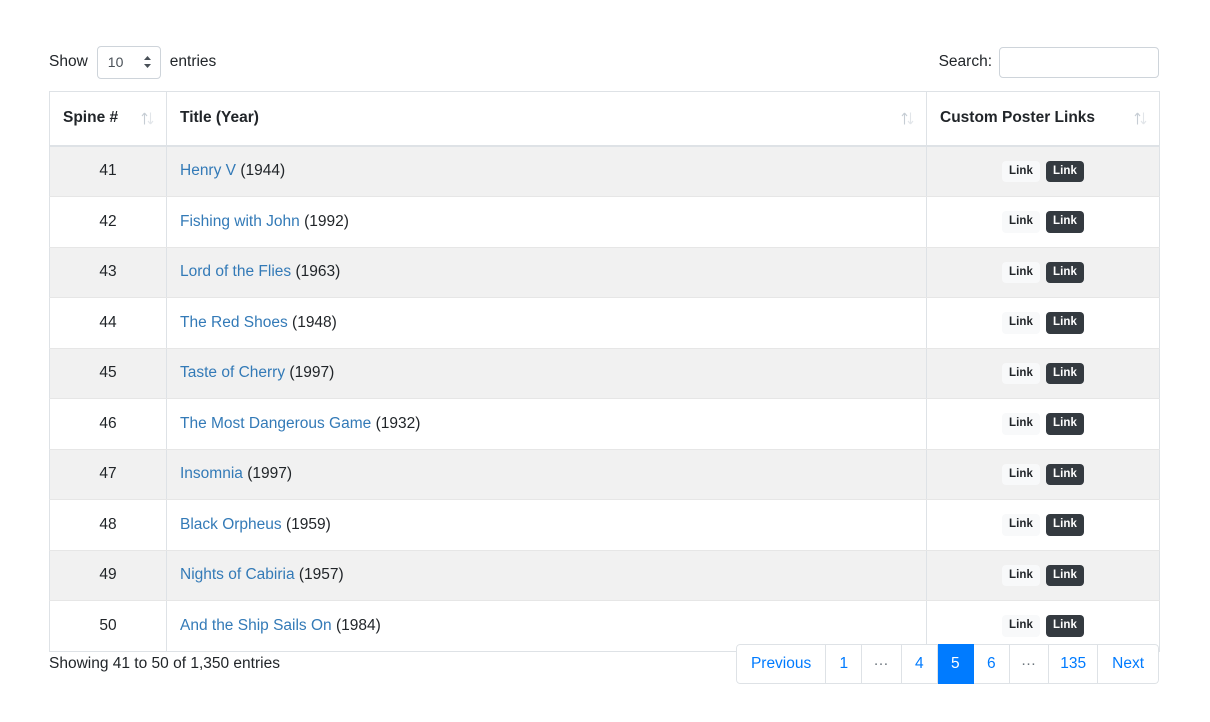 This screenshot has height=722, width=1210. Describe the element at coordinates (604, 171) in the screenshot. I see `table-row: 41 Henry V (1944) Link Link` at that location.